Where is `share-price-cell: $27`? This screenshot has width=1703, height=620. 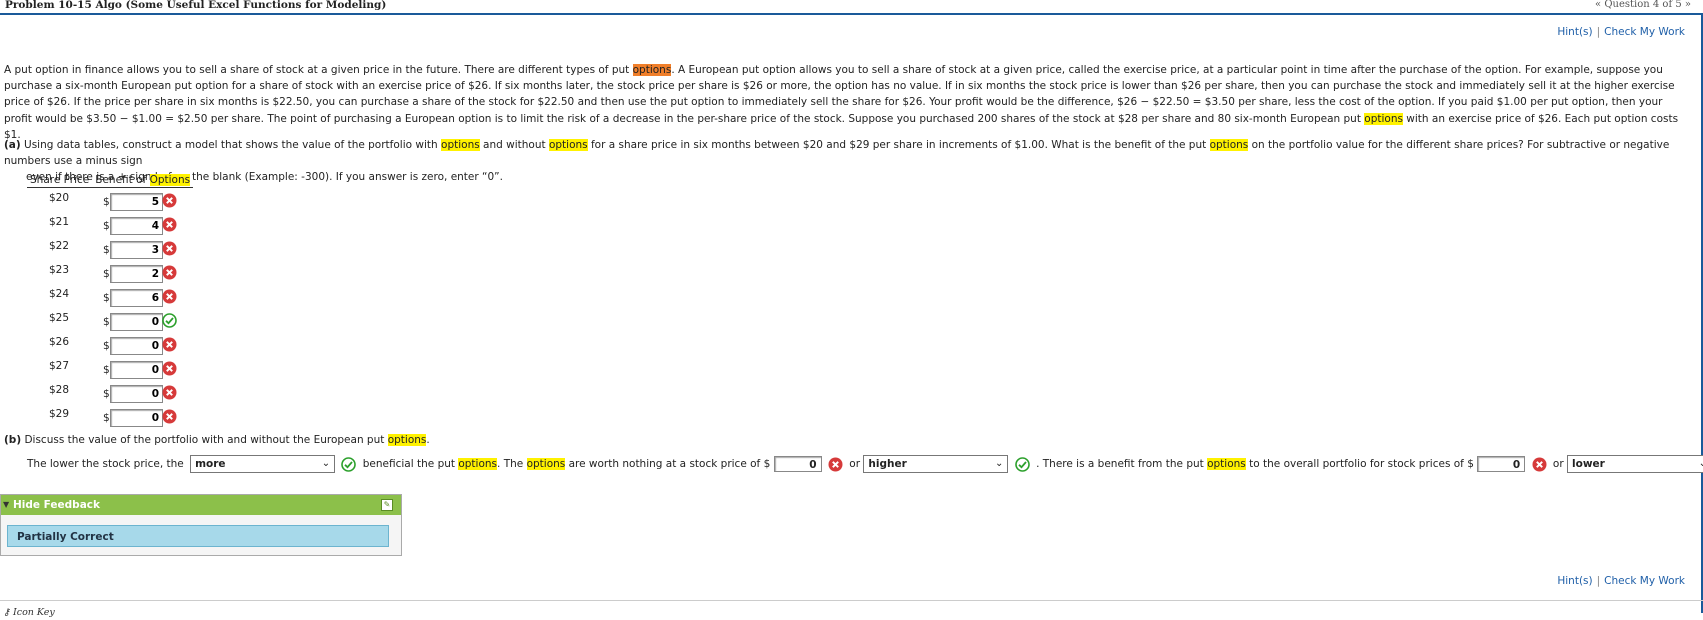
share-price-cell: $27 is located at coordinates (59, 366).